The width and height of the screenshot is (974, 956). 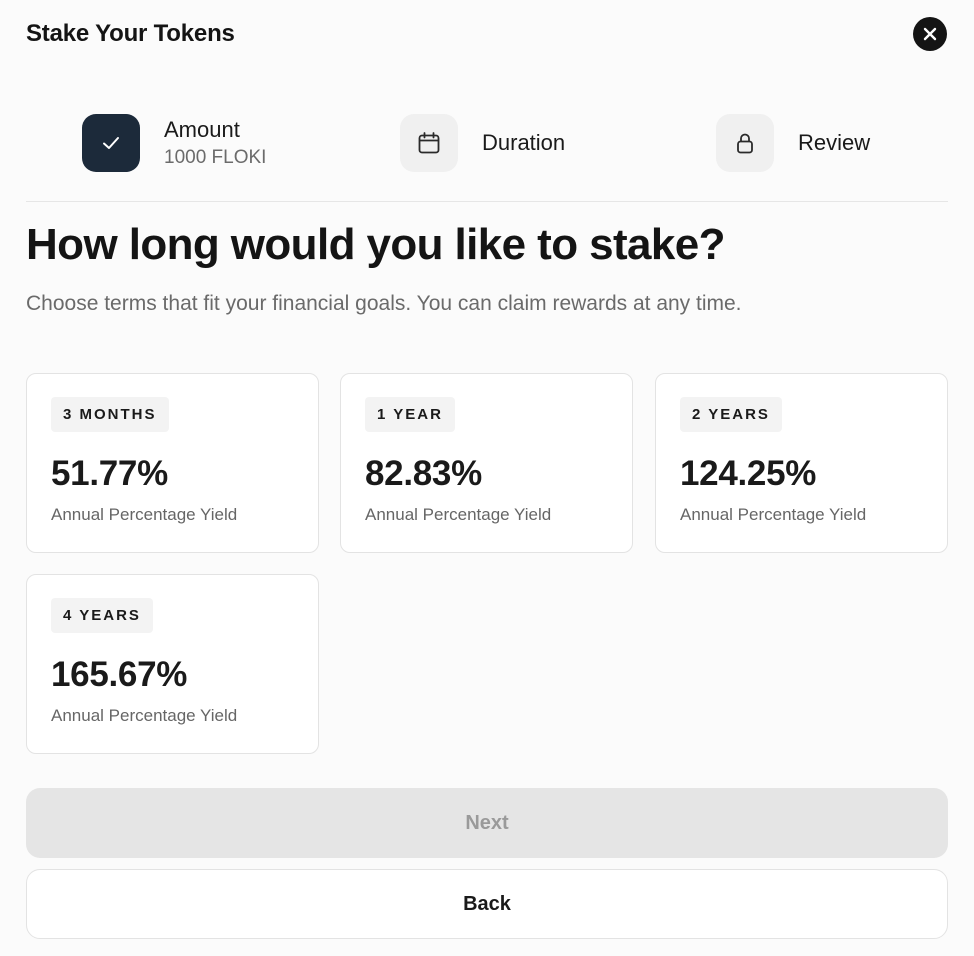 I want to click on option-card-3-months: 3 MONTHS 51.77% Annual Percentage Yield, so click(x=172, y=463).